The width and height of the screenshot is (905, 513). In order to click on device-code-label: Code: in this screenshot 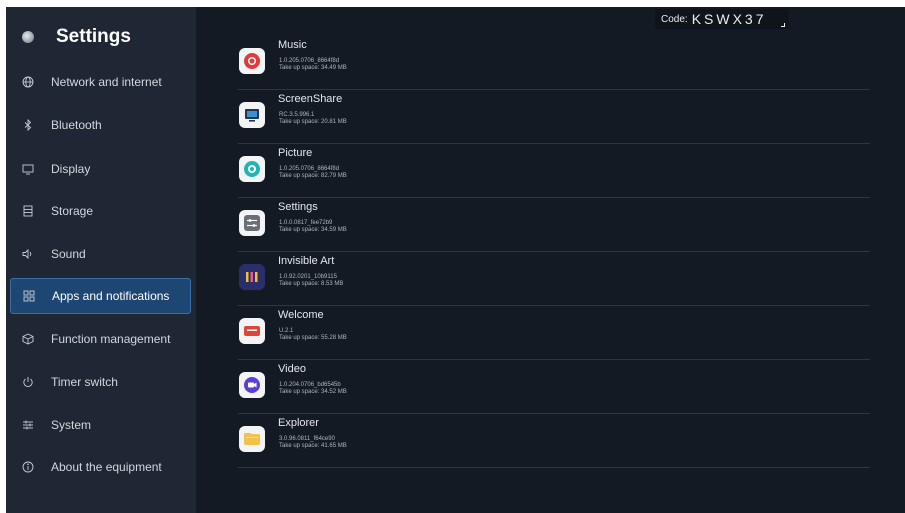, I will do `click(674, 19)`.